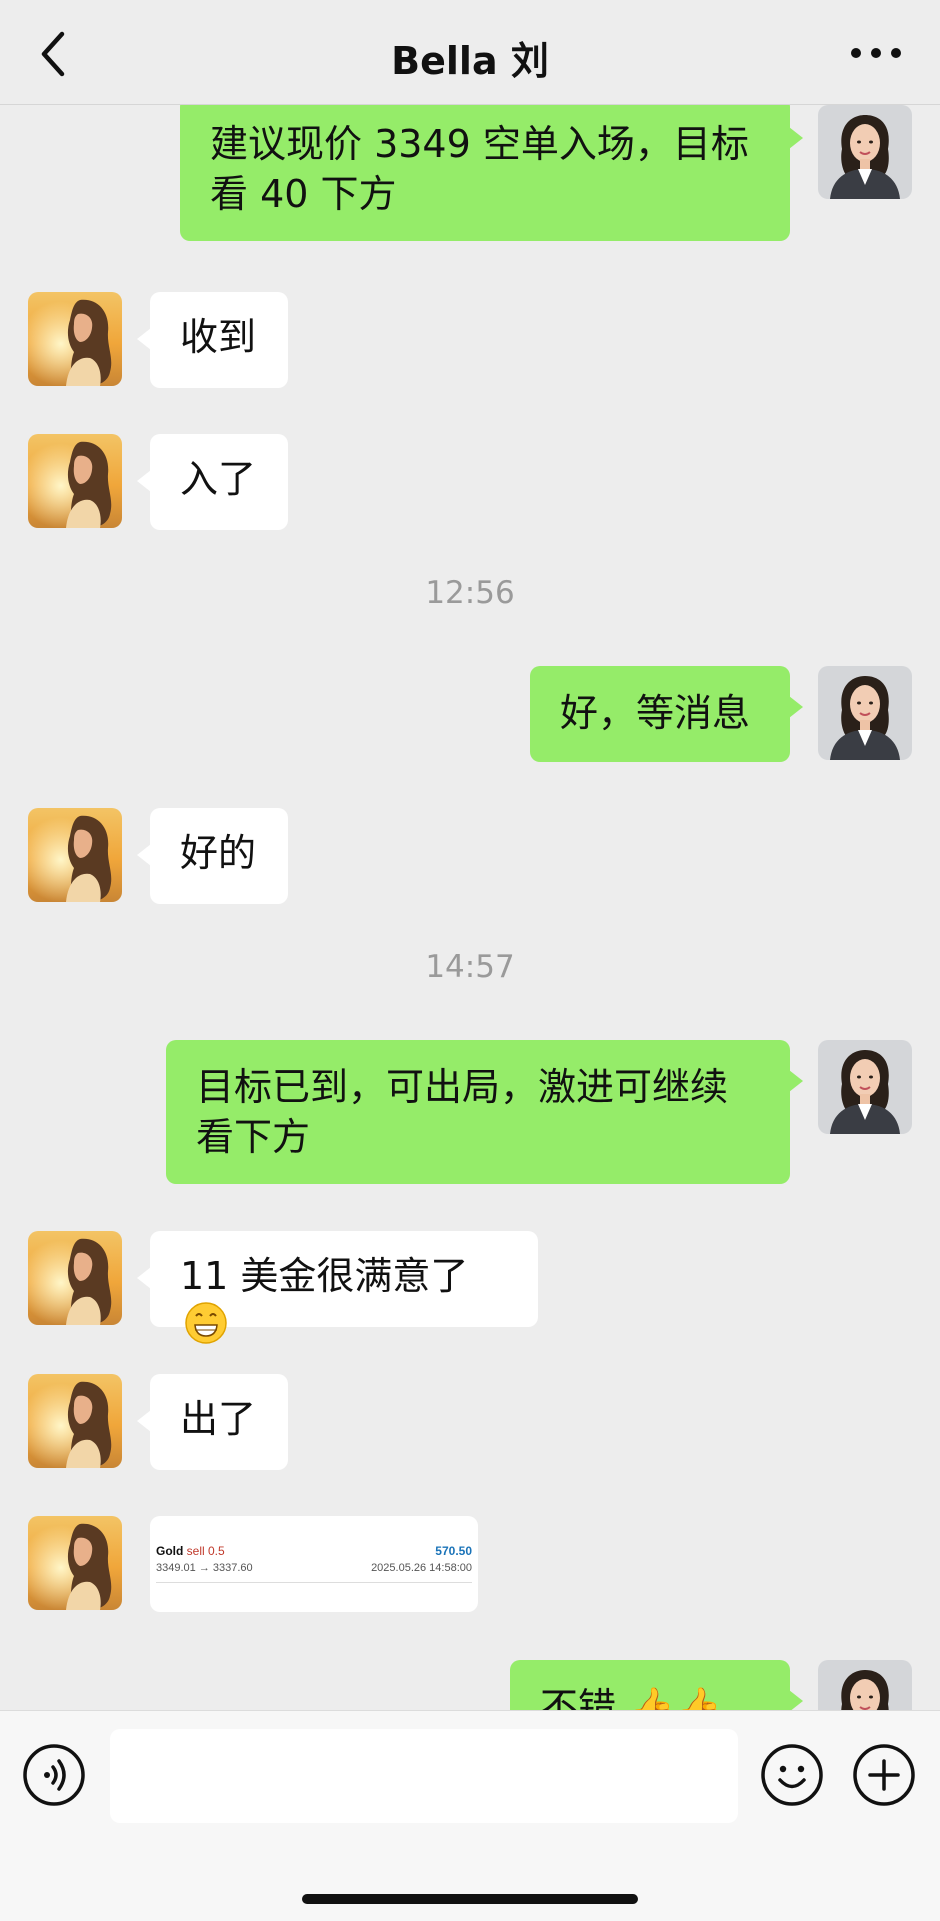 Image resolution: width=940 pixels, height=1921 pixels. Describe the element at coordinates (479, 169) in the screenshot. I see `message-text: 建议现价 3349 空单入场，目标看 40 下方` at that location.